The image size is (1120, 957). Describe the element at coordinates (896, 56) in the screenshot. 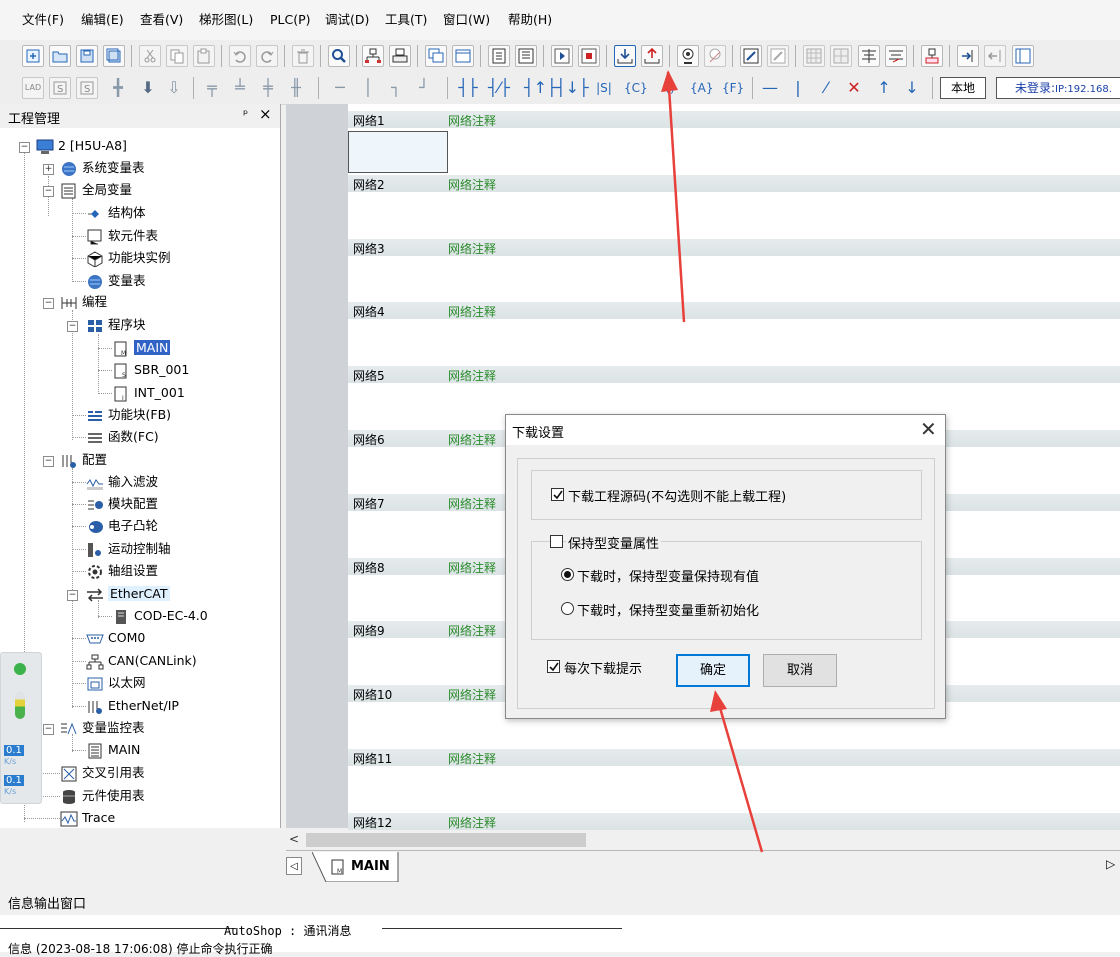

I see `align-alt-button` at that location.